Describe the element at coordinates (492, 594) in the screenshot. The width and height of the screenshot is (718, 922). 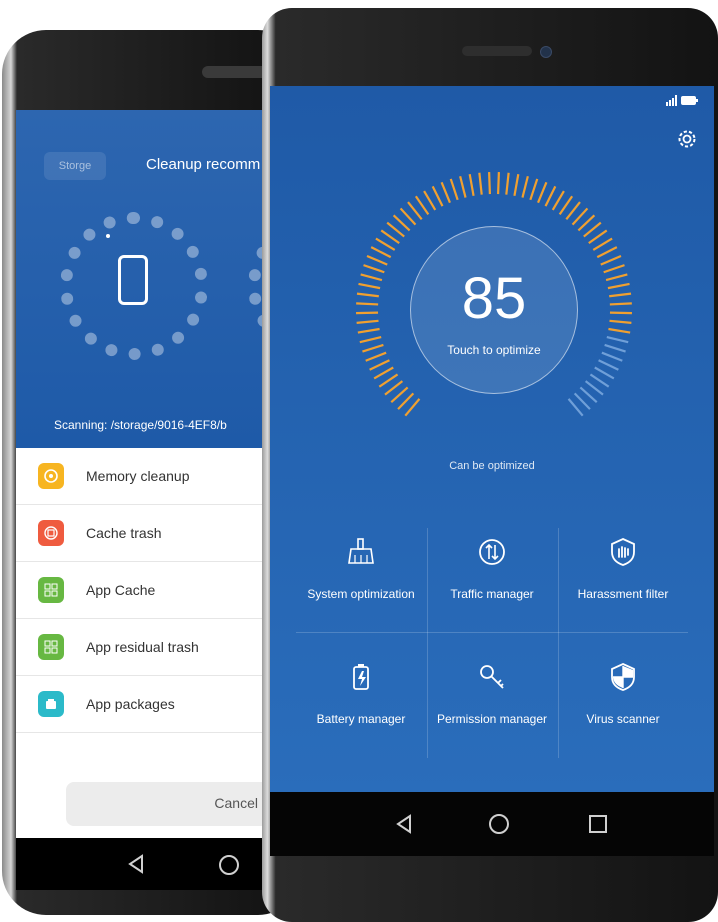
I see `tile-label: Traffic manager` at that location.